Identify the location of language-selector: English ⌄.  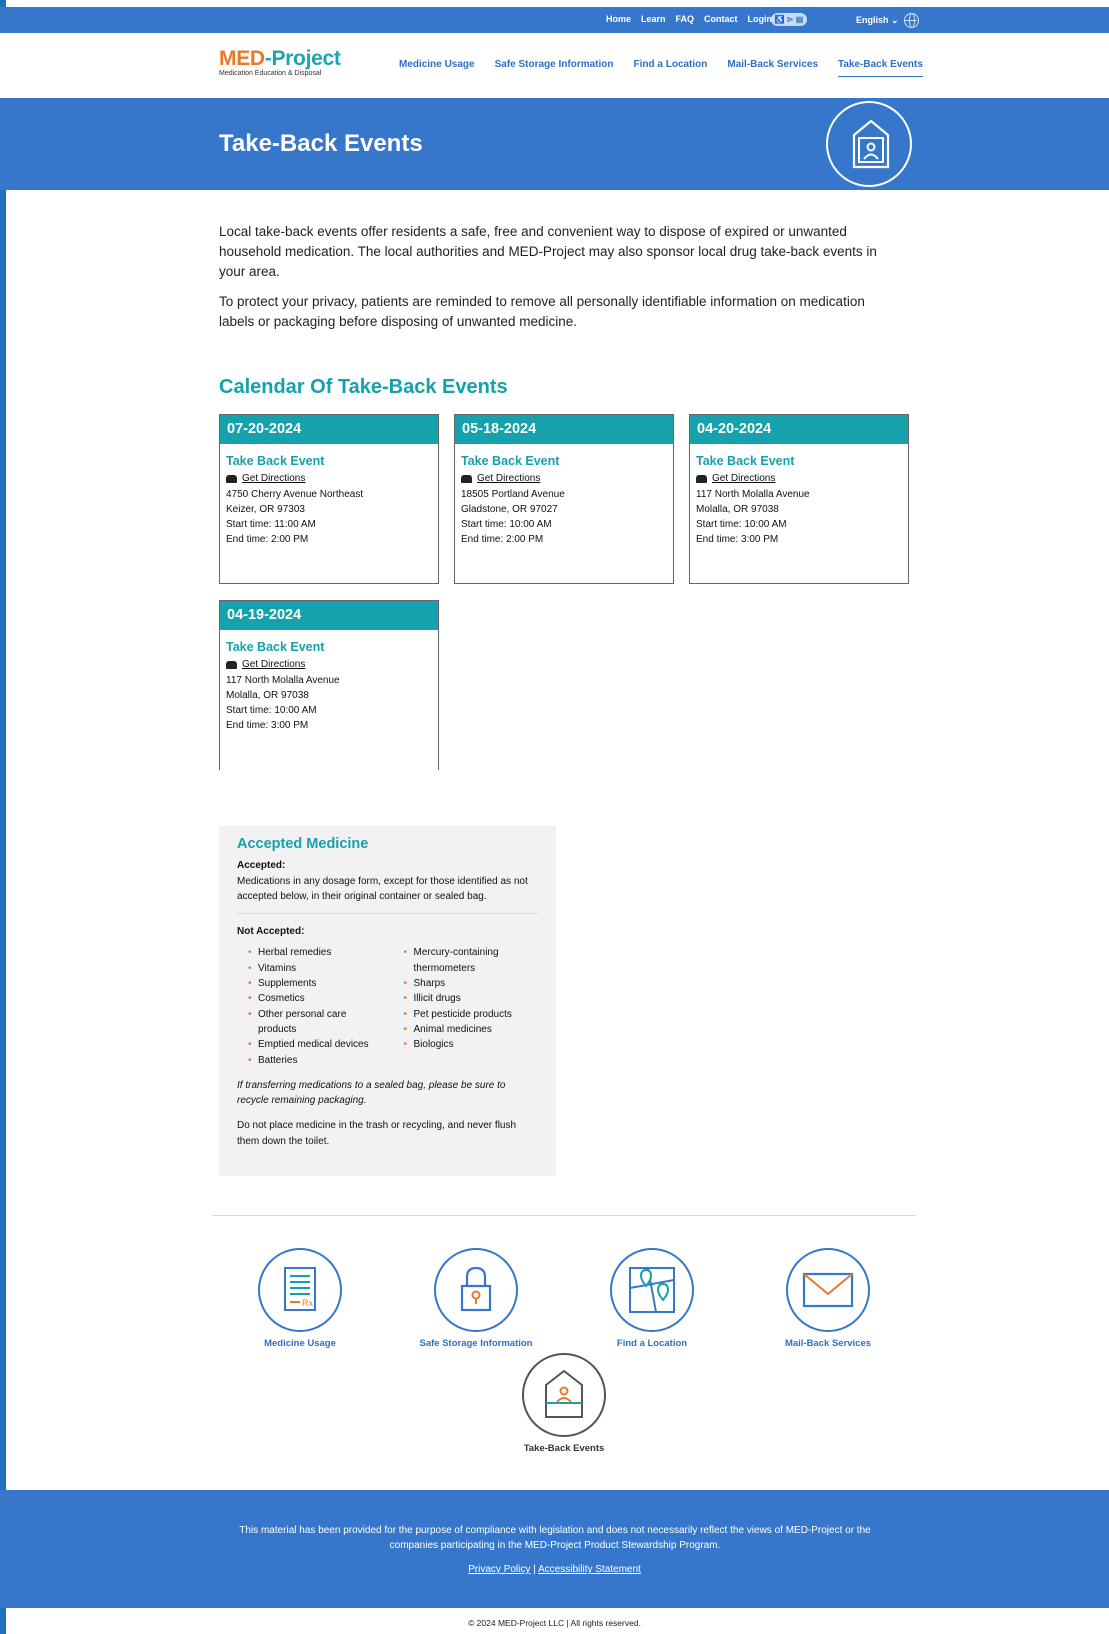
(887, 20).